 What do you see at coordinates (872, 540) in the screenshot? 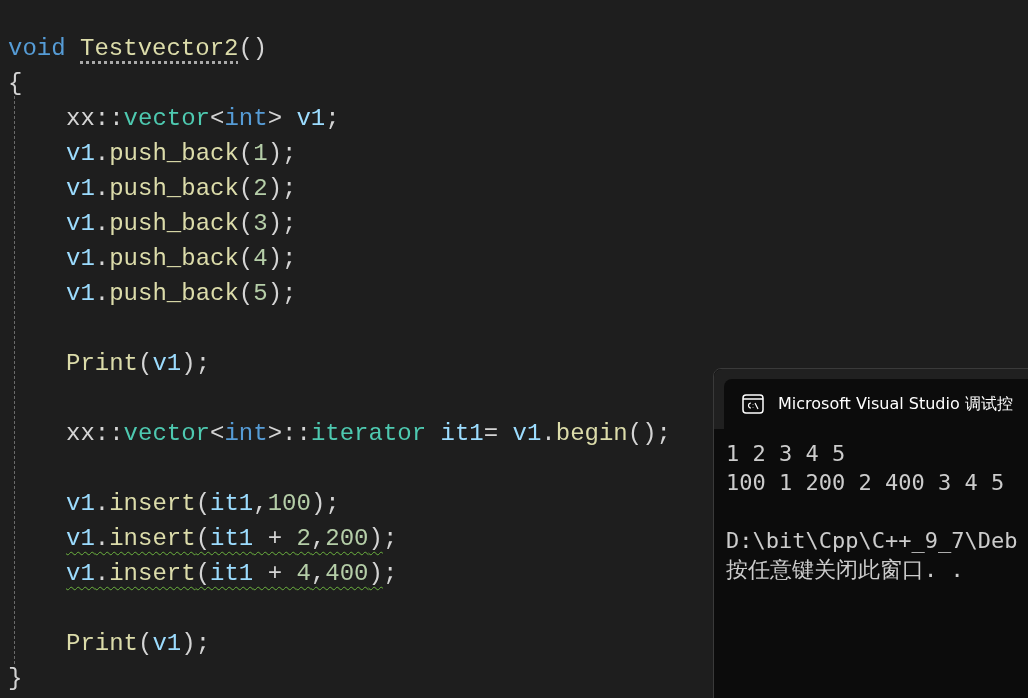
I see `console-output: D:\bit\Cpp\C++_9_7\Deb` at bounding box center [872, 540].